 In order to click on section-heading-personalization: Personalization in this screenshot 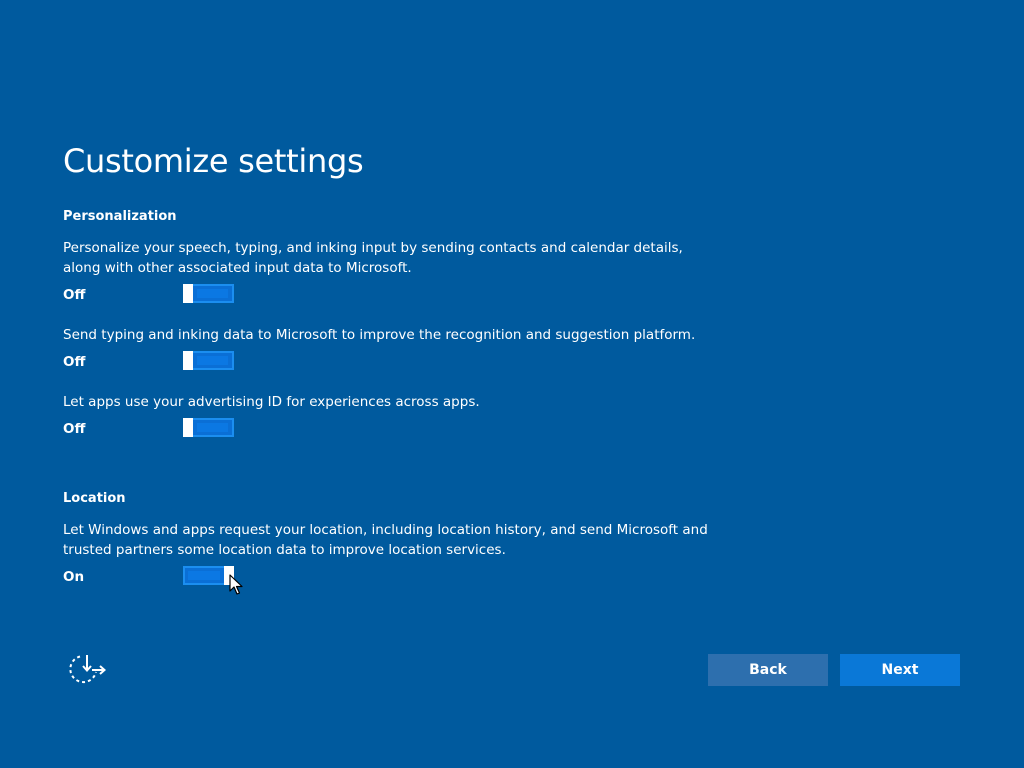, I will do `click(120, 216)`.